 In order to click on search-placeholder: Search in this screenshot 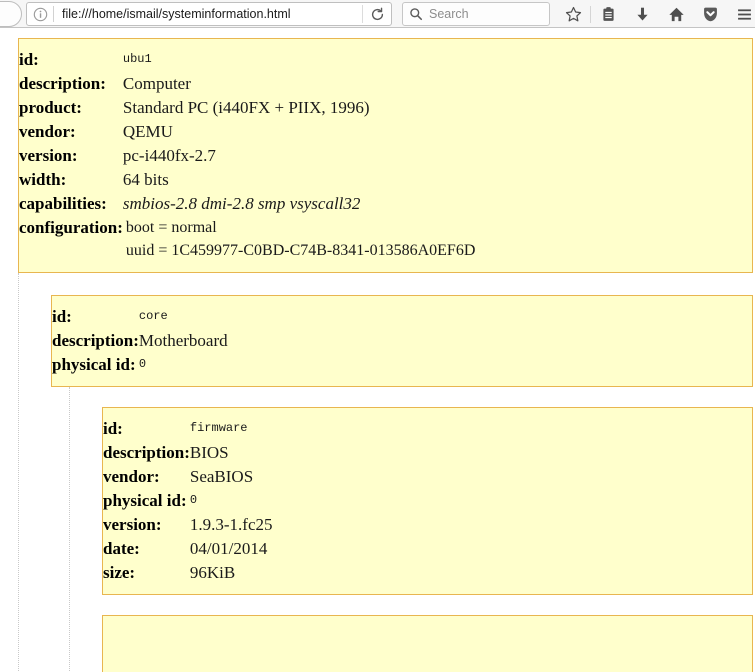, I will do `click(449, 14)`.